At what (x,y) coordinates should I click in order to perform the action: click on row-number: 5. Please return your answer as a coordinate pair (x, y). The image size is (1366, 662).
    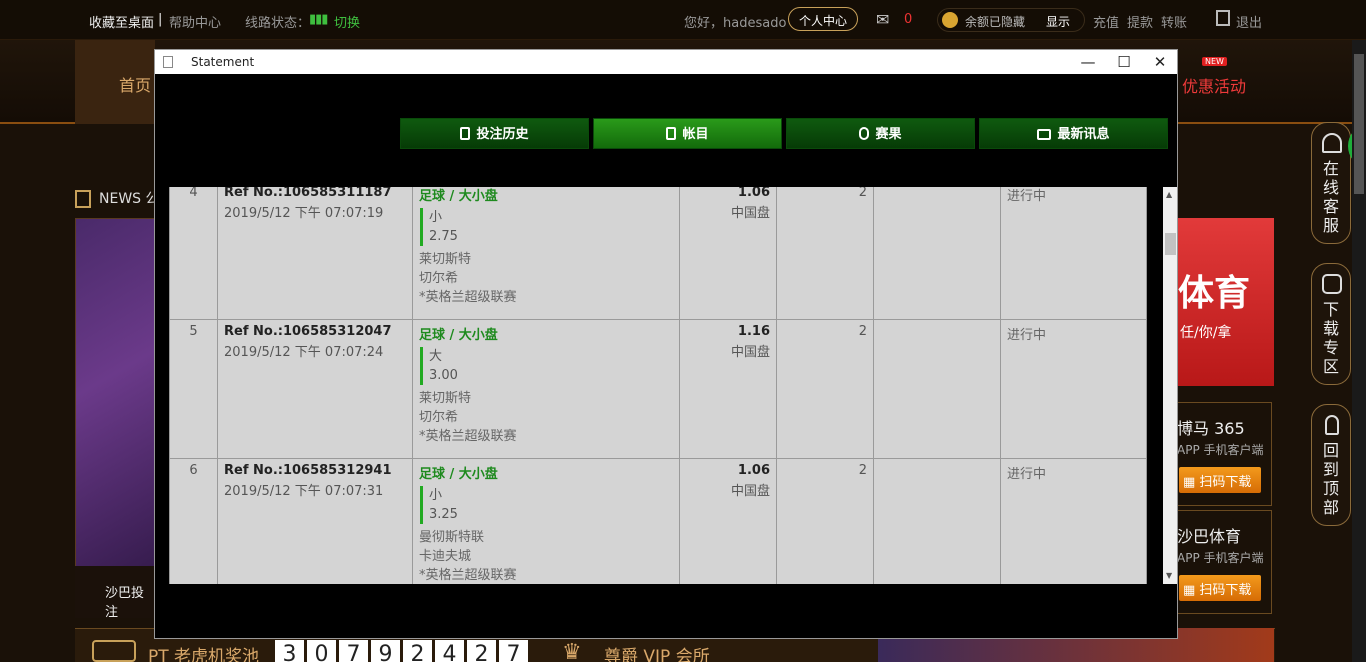
    Looking at the image, I should click on (193, 389).